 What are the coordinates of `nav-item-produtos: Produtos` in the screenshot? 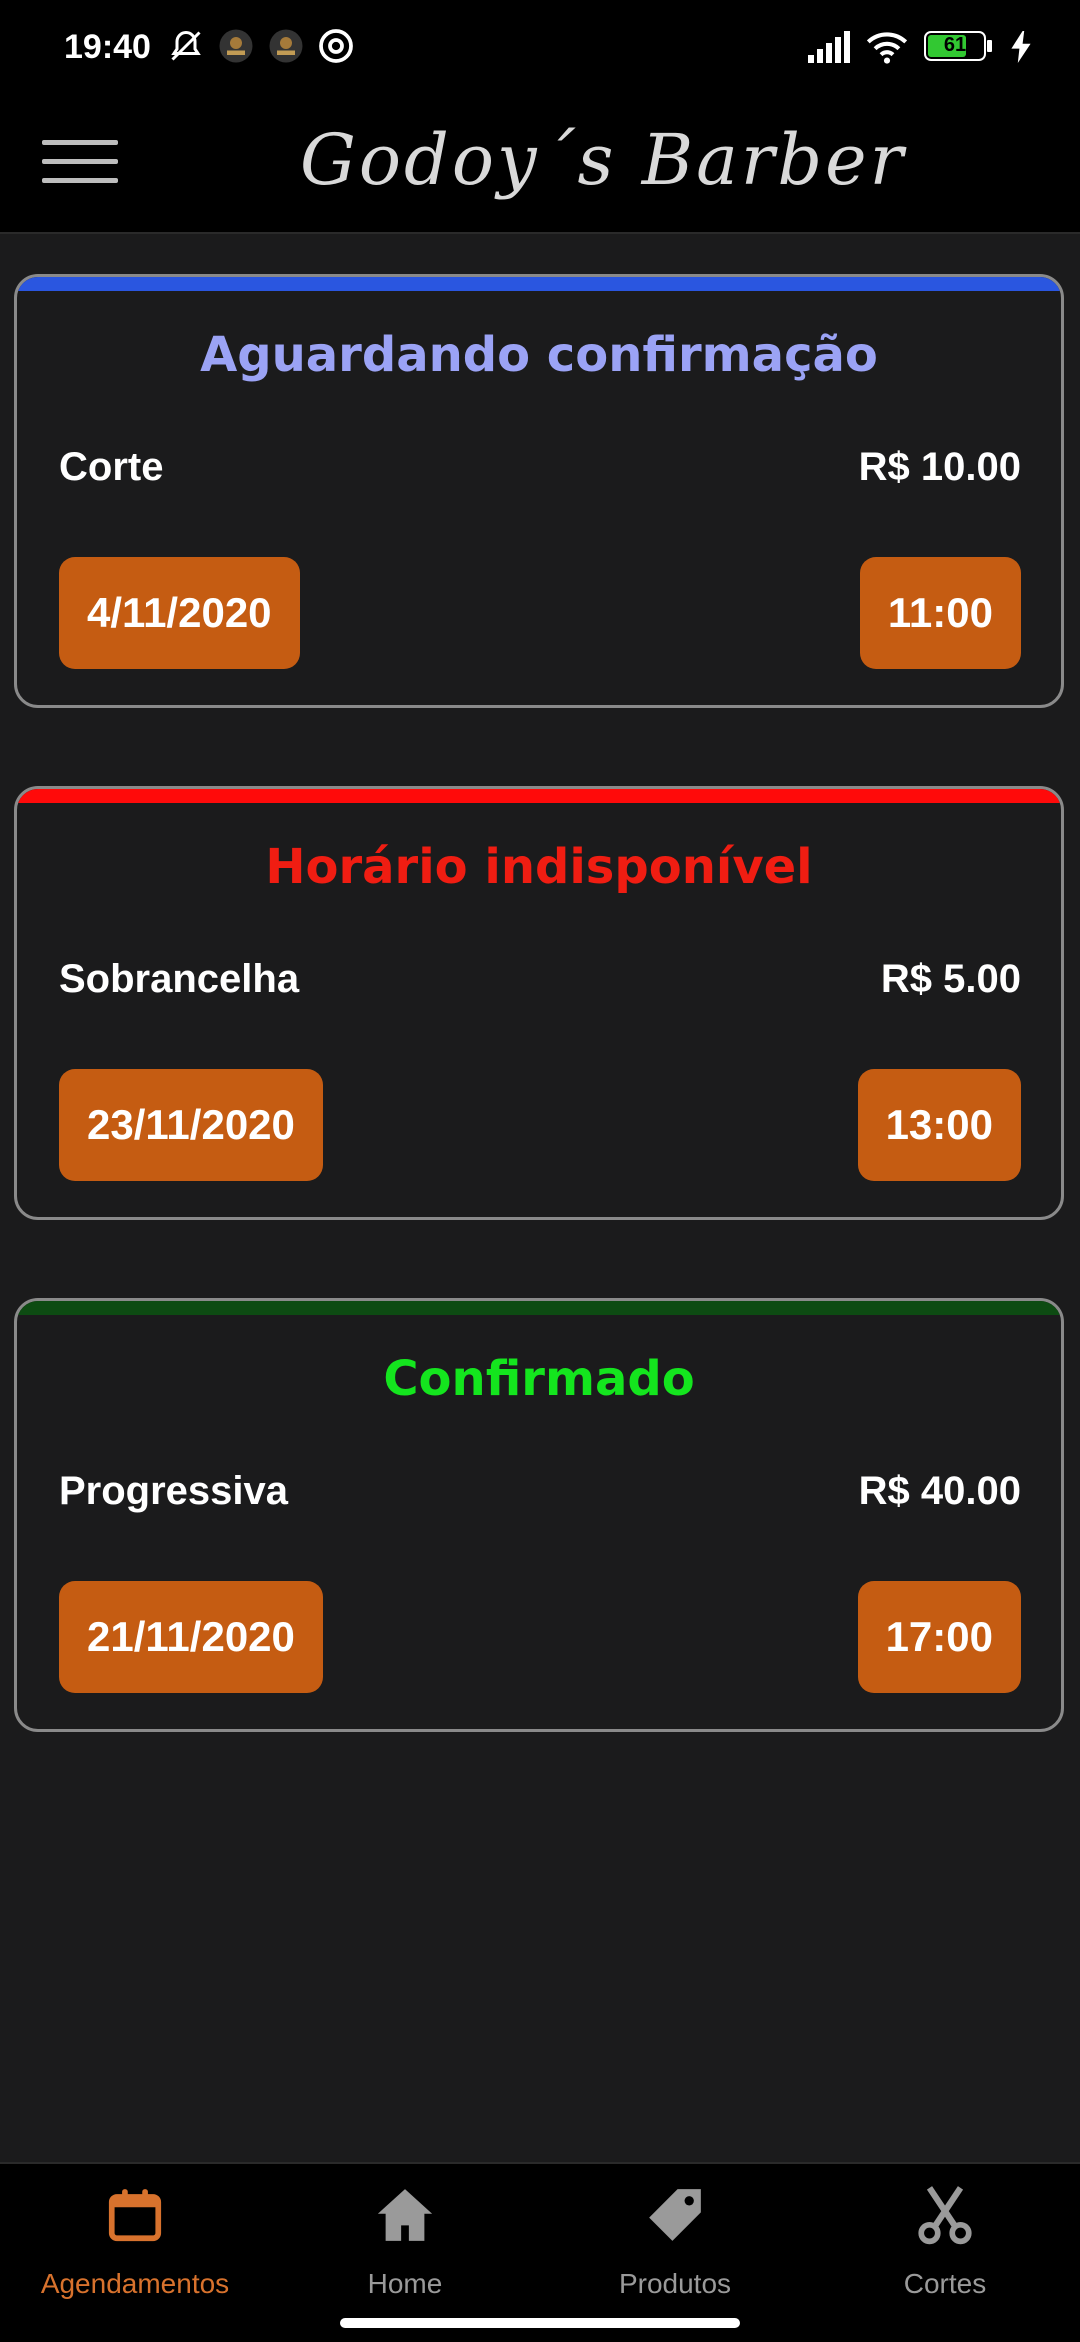 It's located at (675, 2249).